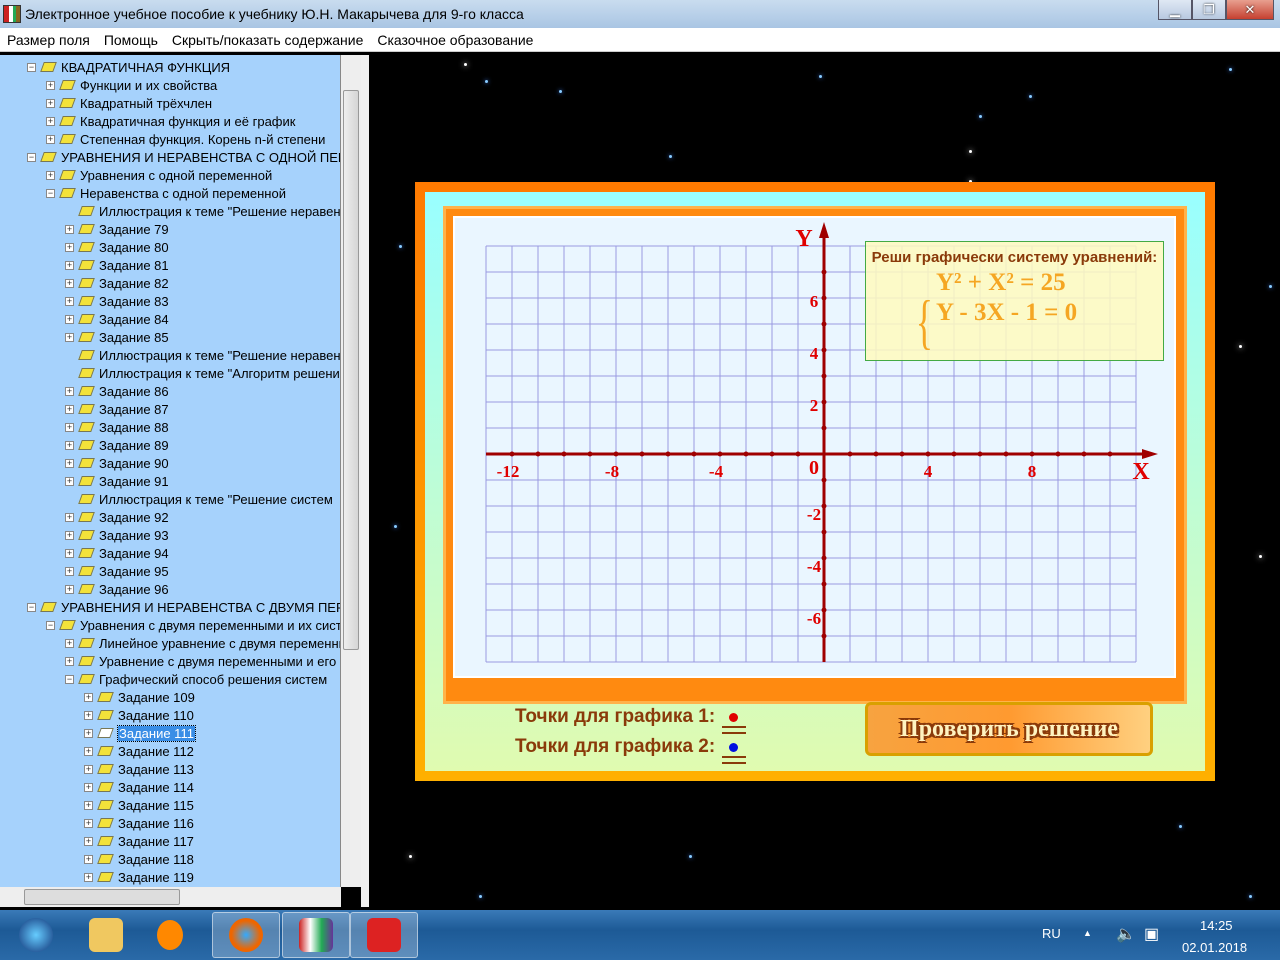 The height and width of the screenshot is (960, 1280). I want to click on menu-field-size: Размер поля, so click(48, 40).